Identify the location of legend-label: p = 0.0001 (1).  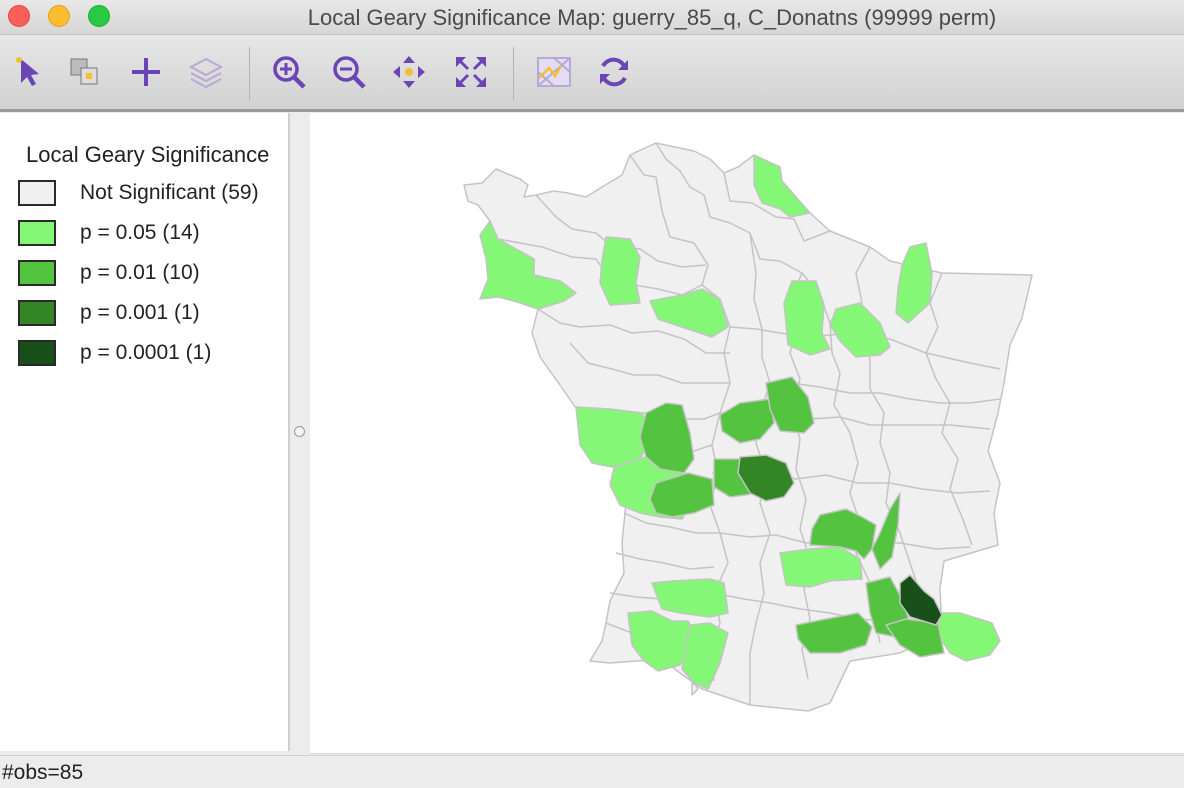
(146, 352).